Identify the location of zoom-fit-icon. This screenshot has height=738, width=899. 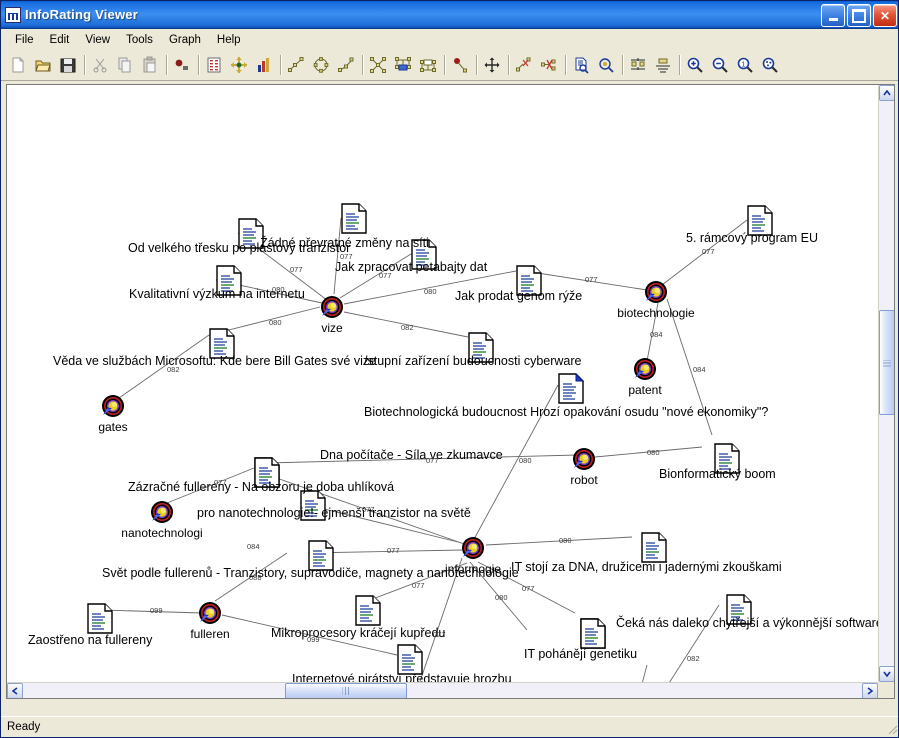
(770, 65).